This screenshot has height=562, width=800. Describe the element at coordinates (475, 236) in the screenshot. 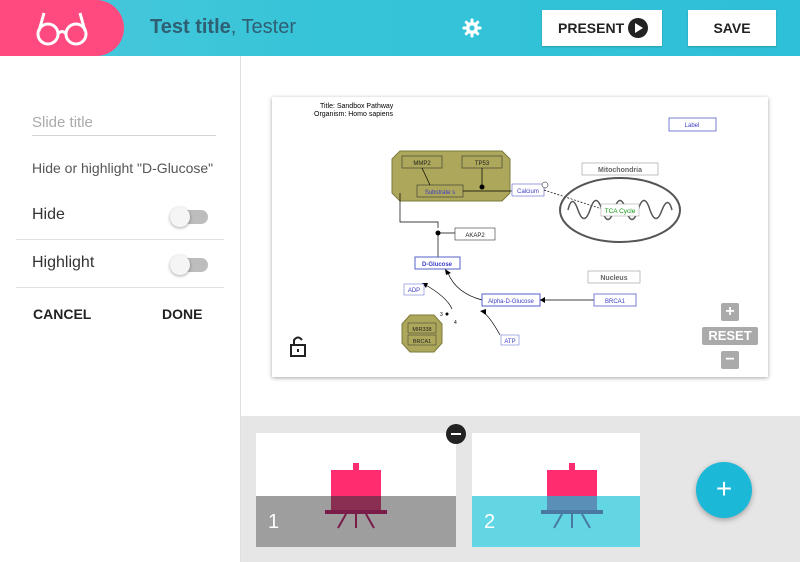

I see `svg-text: AKAP2` at that location.